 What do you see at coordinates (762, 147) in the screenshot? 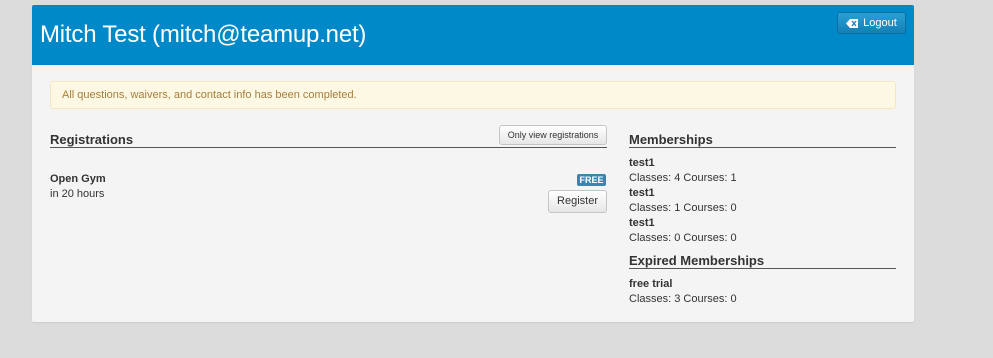
I see `memberships-divider` at bounding box center [762, 147].